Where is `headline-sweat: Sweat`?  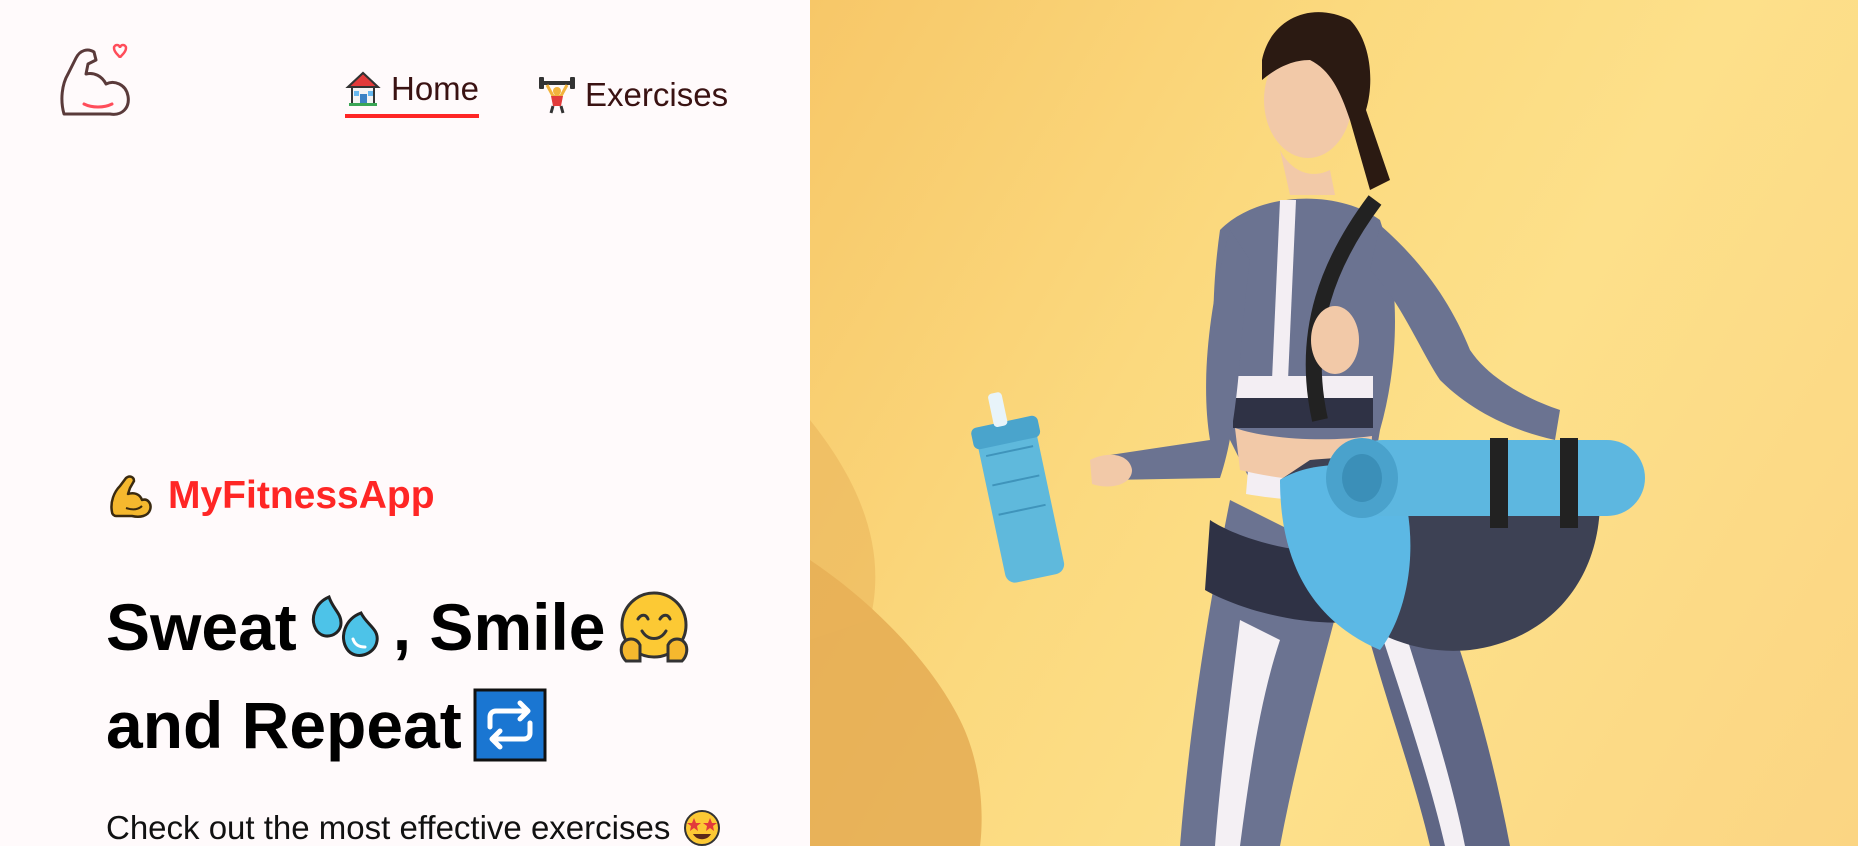 headline-sweat: Sweat is located at coordinates (201, 627).